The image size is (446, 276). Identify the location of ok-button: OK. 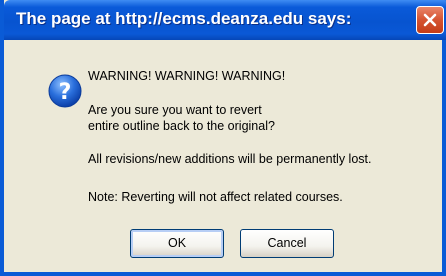
(177, 243).